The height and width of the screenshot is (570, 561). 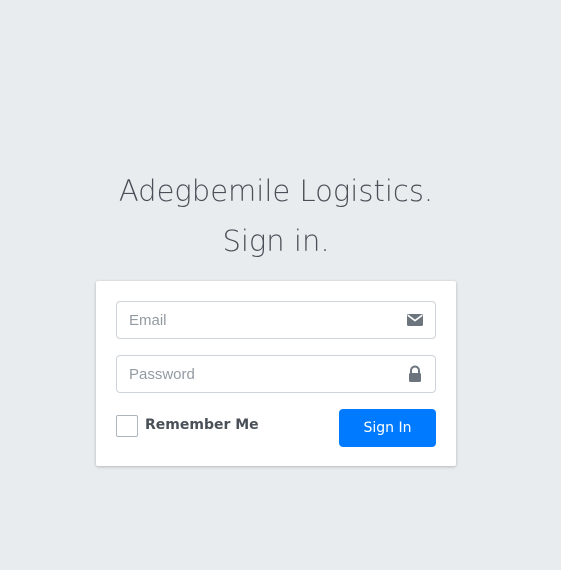 What do you see at coordinates (276, 191) in the screenshot?
I see `app-title: Adegbemile Logistics.` at bounding box center [276, 191].